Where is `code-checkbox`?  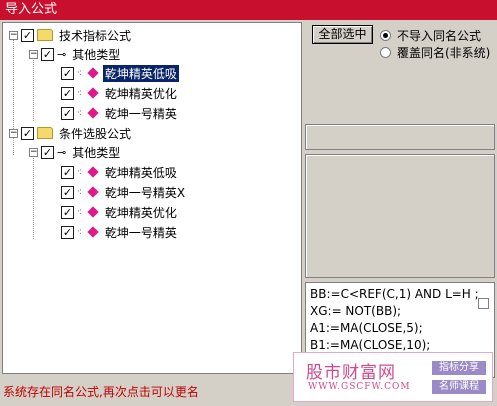 code-checkbox is located at coordinates (483, 303).